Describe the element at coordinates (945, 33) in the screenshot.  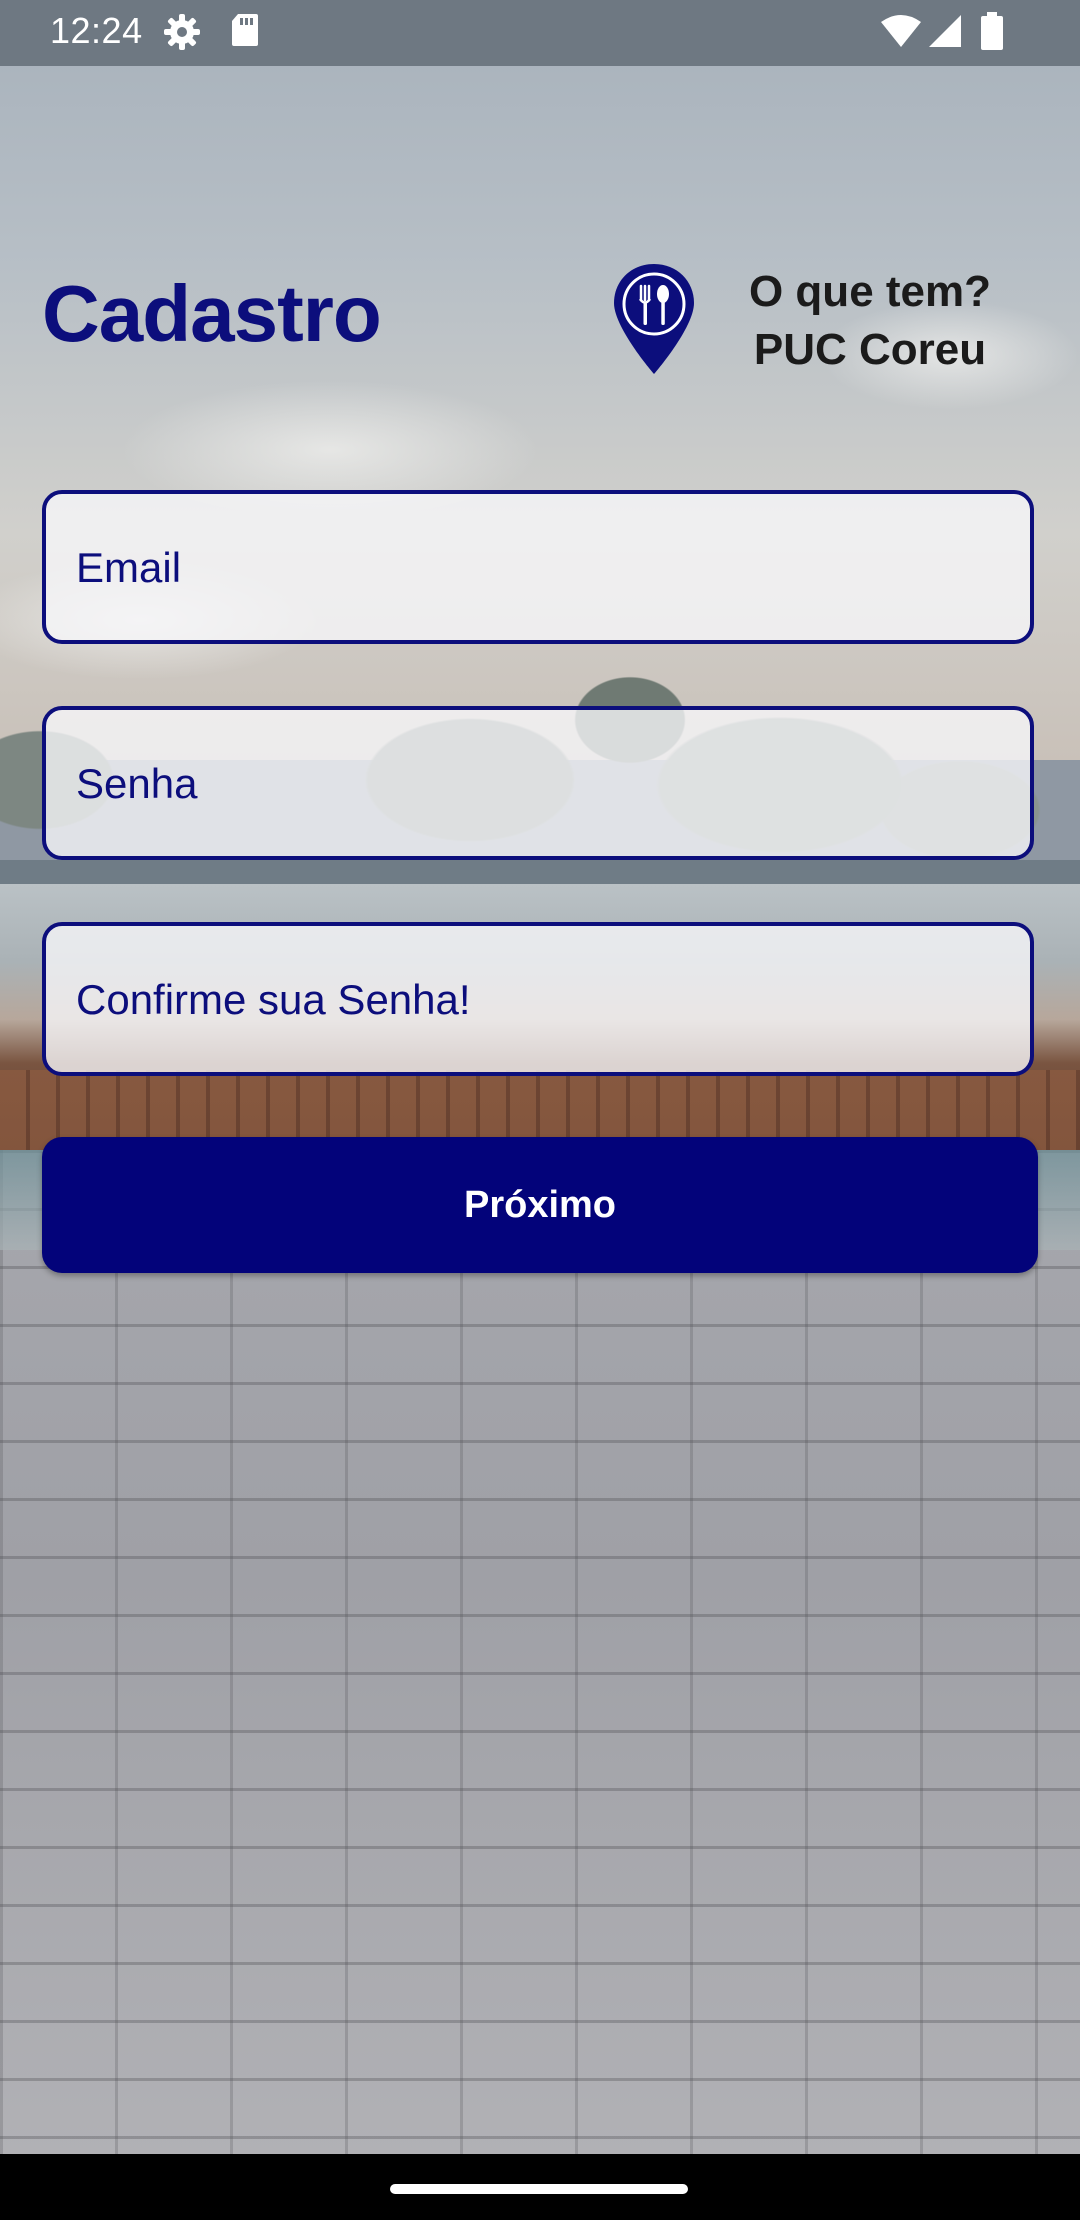
I see `signal-icon` at that location.